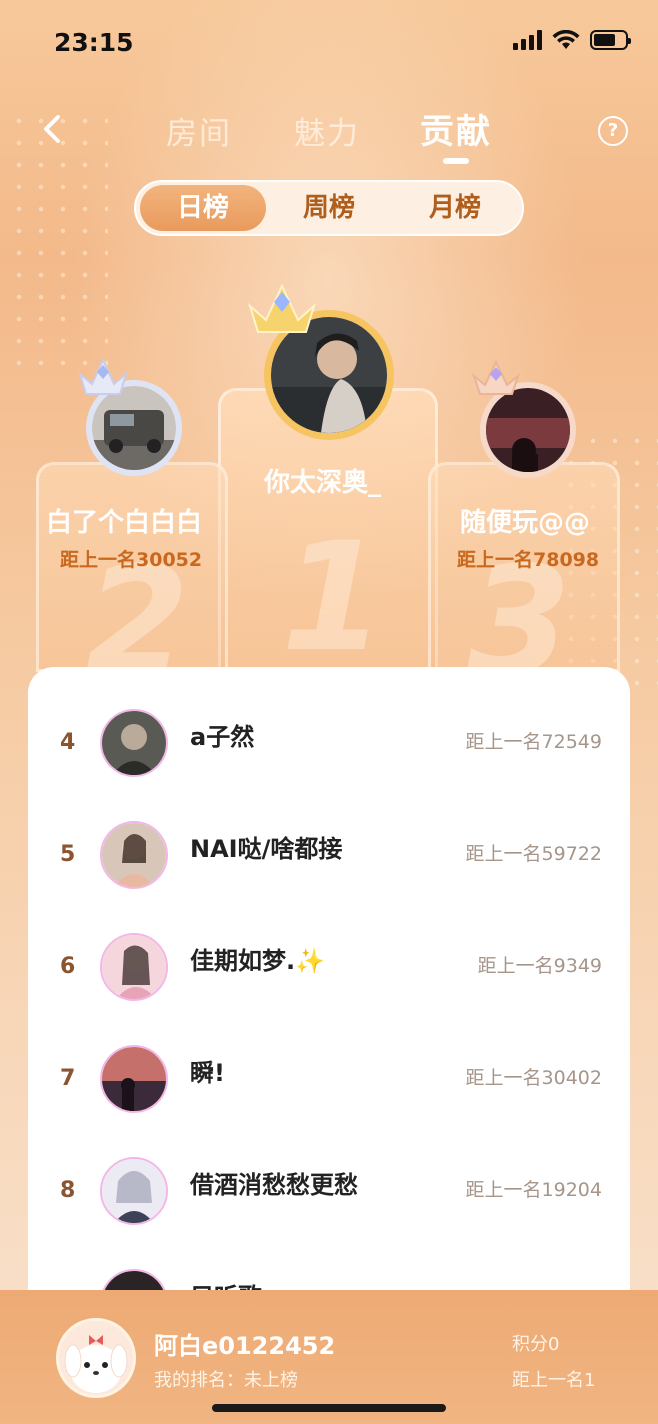 Image resolution: width=658 pixels, height=1424 pixels. I want to click on tab-charm: 魅力, so click(327, 130).